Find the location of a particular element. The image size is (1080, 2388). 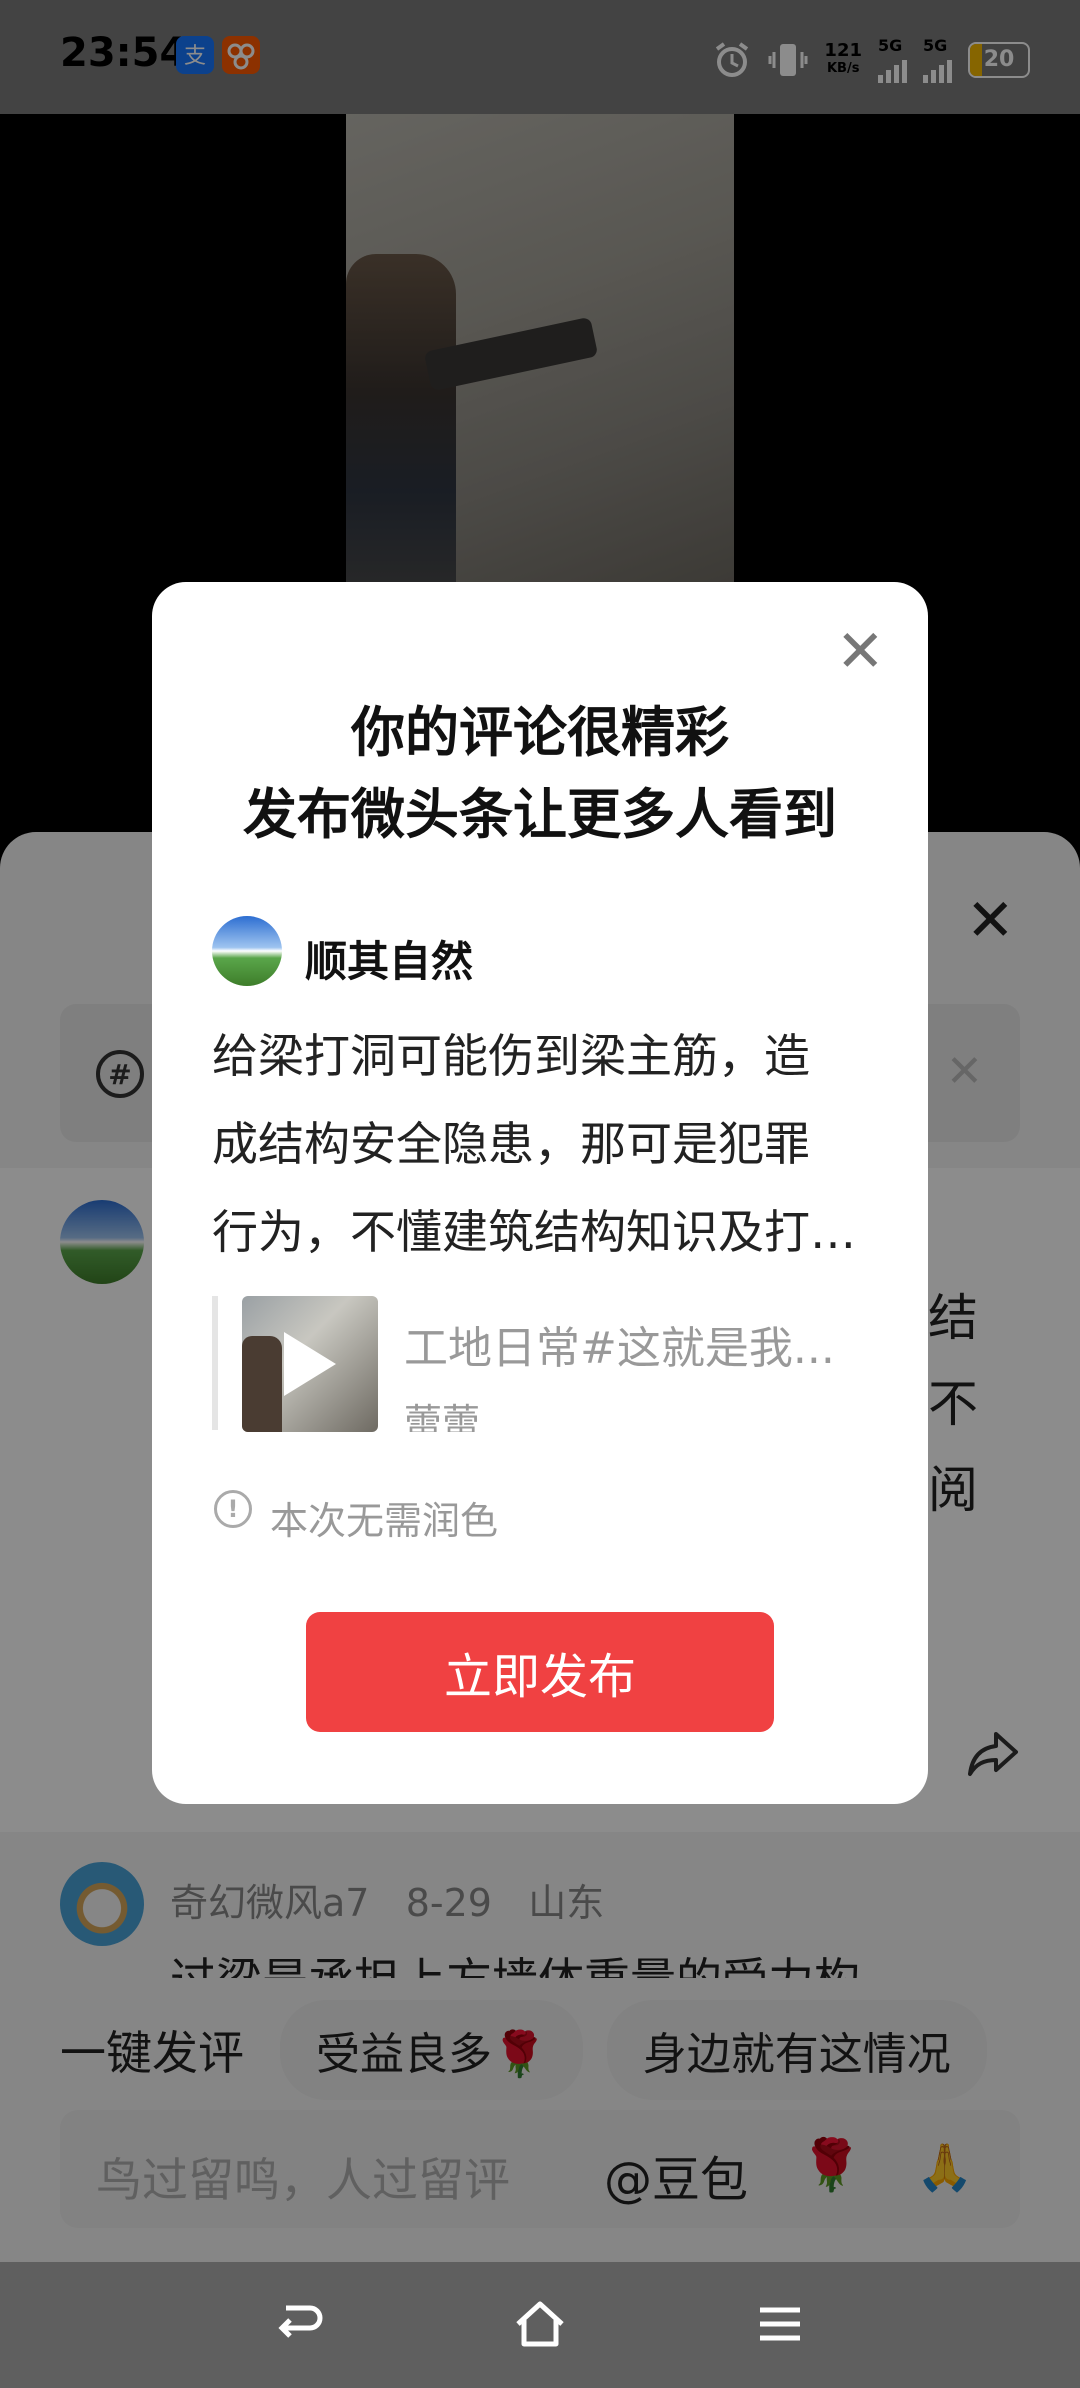

thumbnail-figure is located at coordinates (262, 1384).